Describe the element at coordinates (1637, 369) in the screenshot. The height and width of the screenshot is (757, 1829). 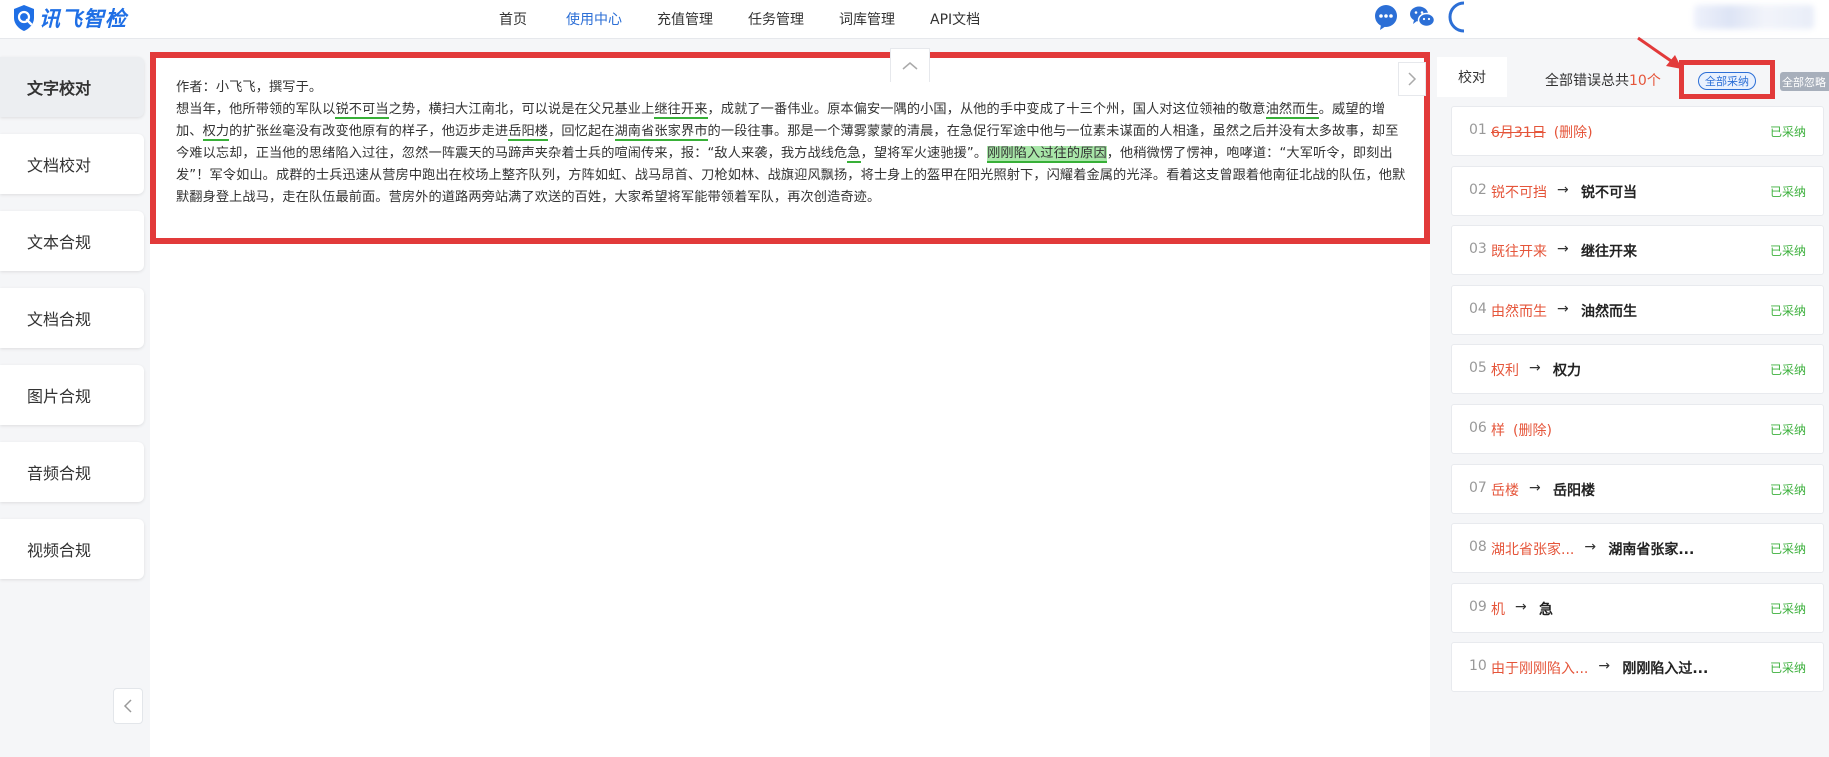
I see `error-card: 05 权利 → 权力 已采纳` at that location.